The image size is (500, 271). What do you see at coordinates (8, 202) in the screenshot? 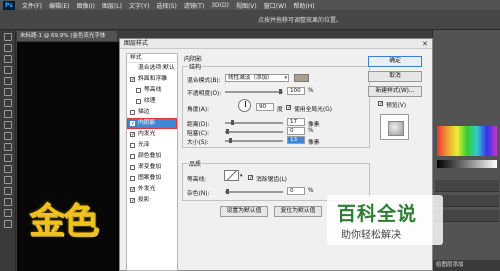
I see `type-tool-icon` at bounding box center [8, 202].